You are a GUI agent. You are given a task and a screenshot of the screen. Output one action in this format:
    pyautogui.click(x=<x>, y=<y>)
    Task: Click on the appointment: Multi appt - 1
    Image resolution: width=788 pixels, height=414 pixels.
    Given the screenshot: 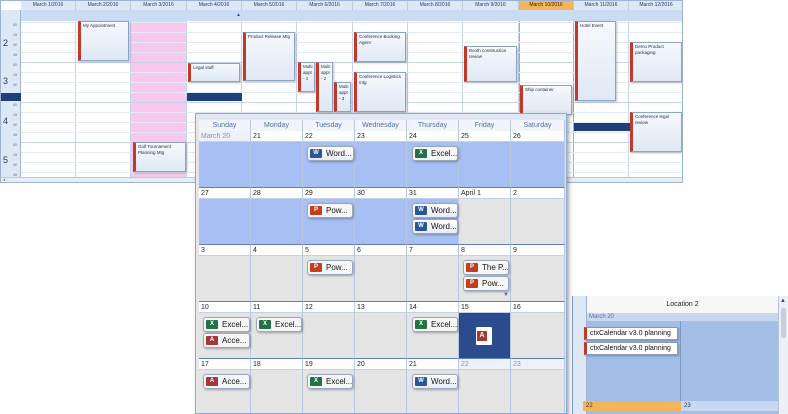 What is the action you would take?
    pyautogui.click(x=306, y=77)
    